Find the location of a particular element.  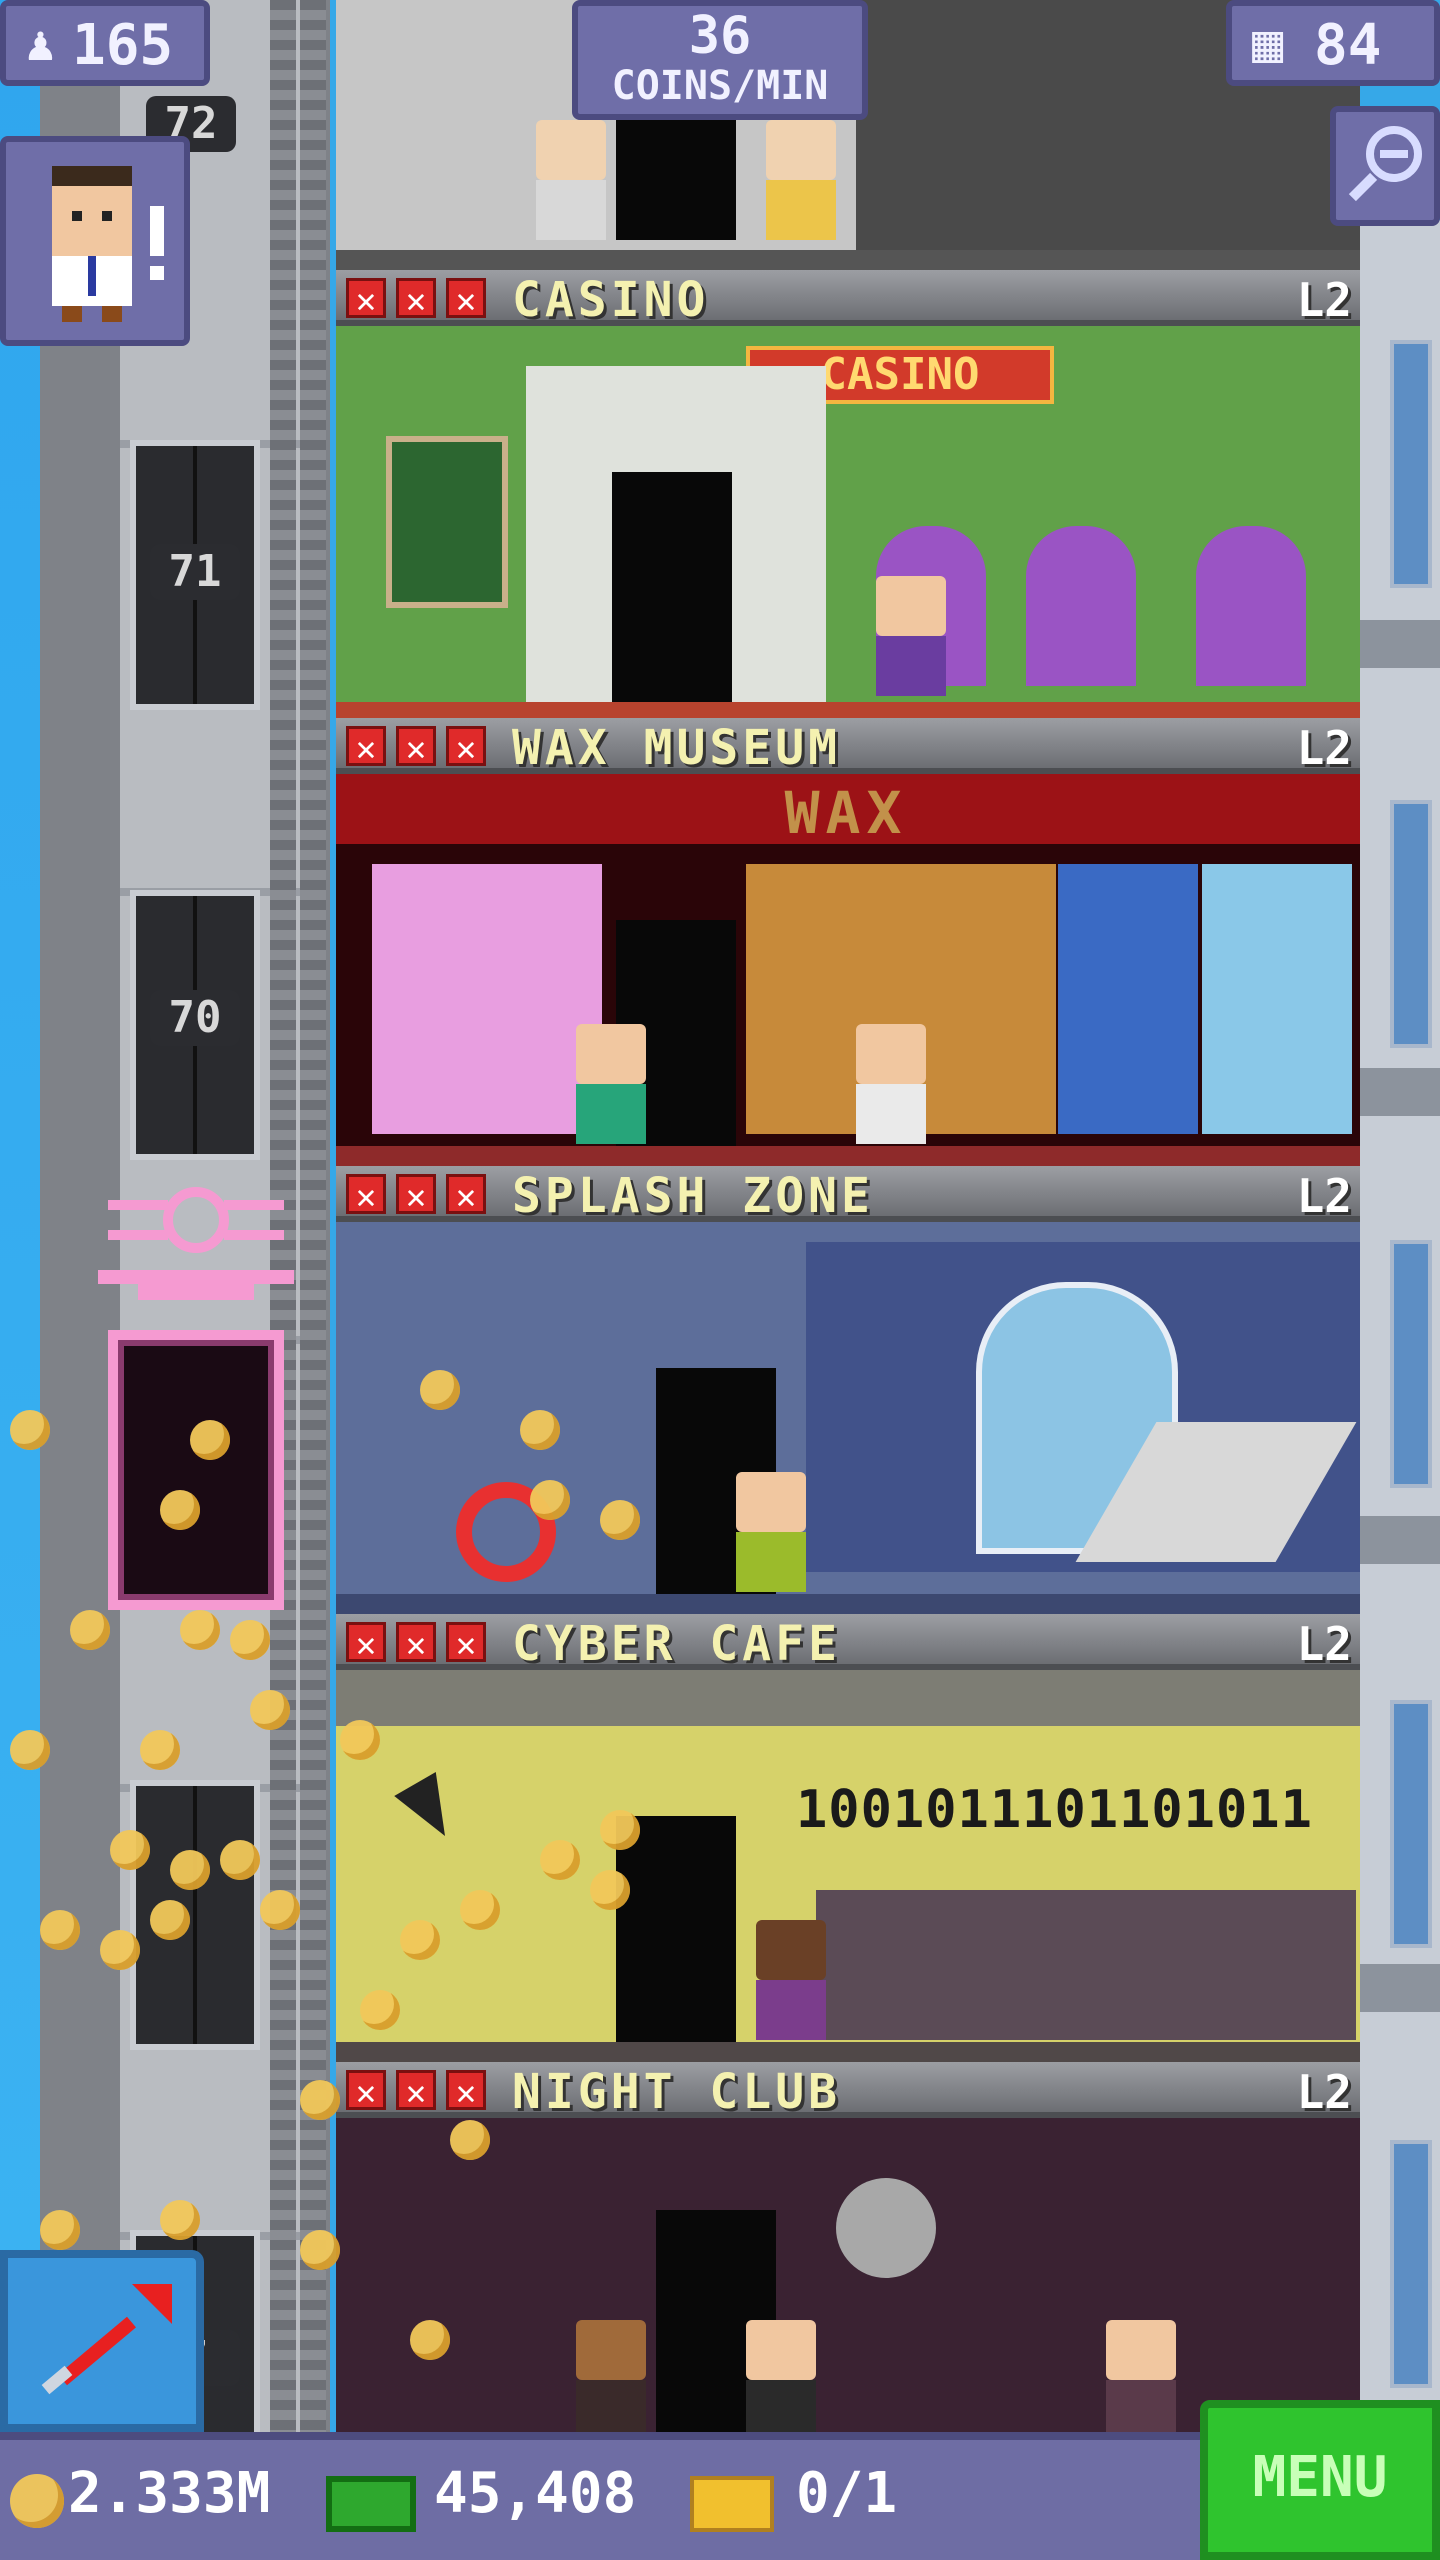

population-counter: ♟ 165 is located at coordinates (105, 43).